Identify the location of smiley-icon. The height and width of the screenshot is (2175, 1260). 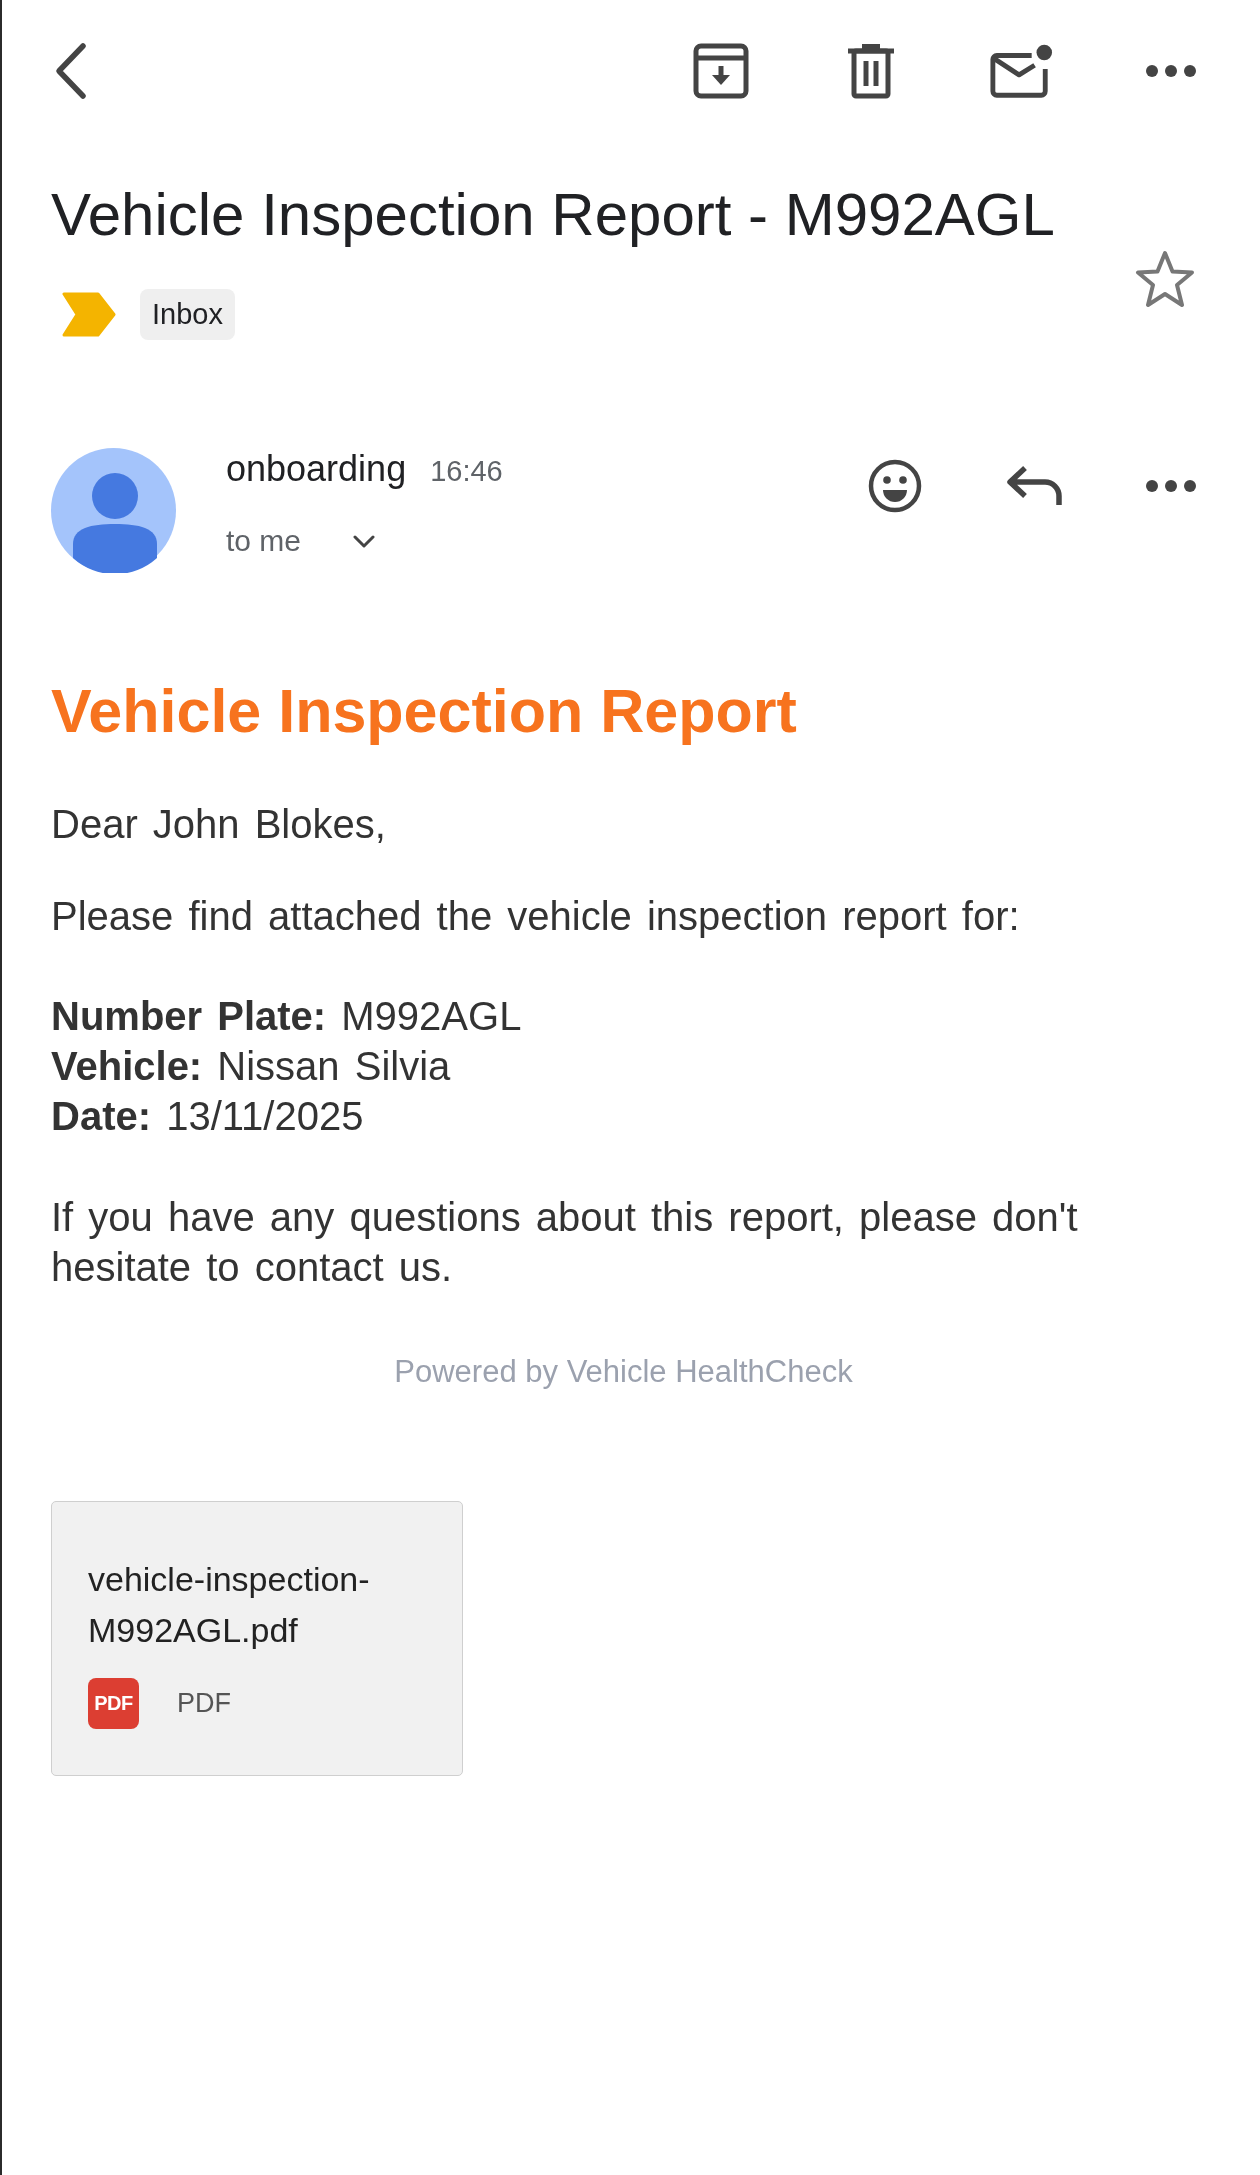
(895, 486).